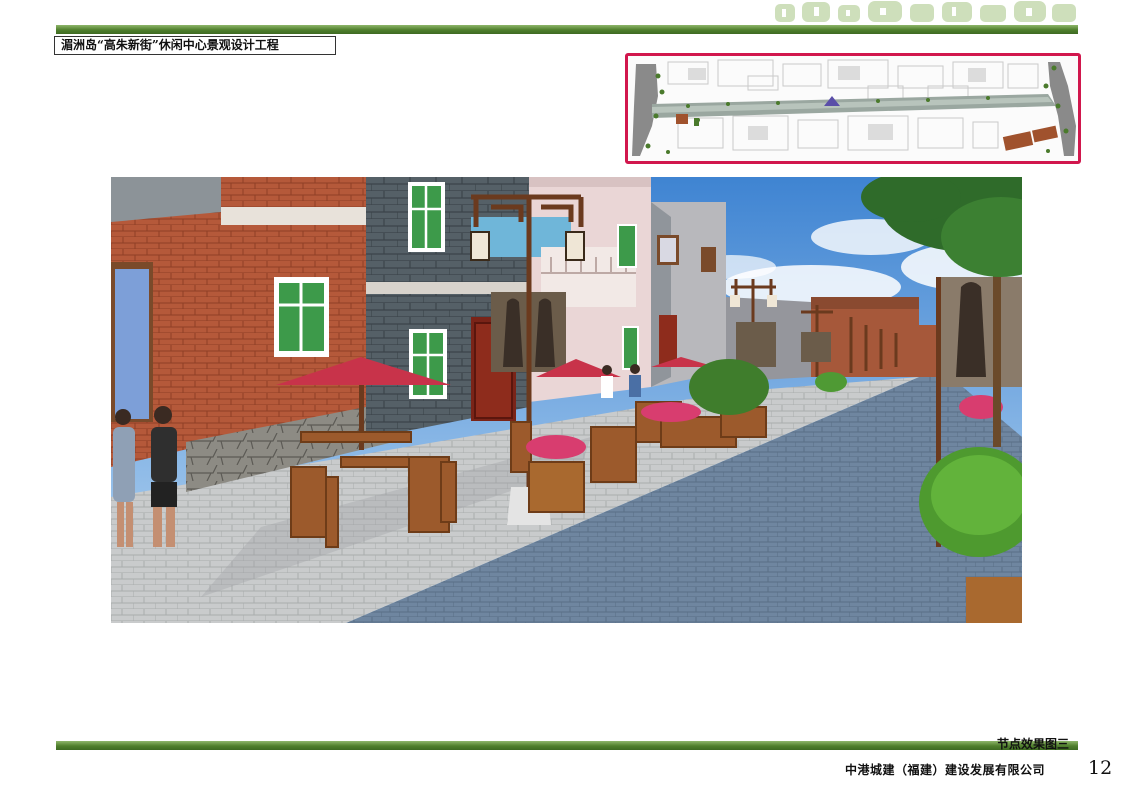  I want to click on bottom-footer-bar, so click(567, 745).